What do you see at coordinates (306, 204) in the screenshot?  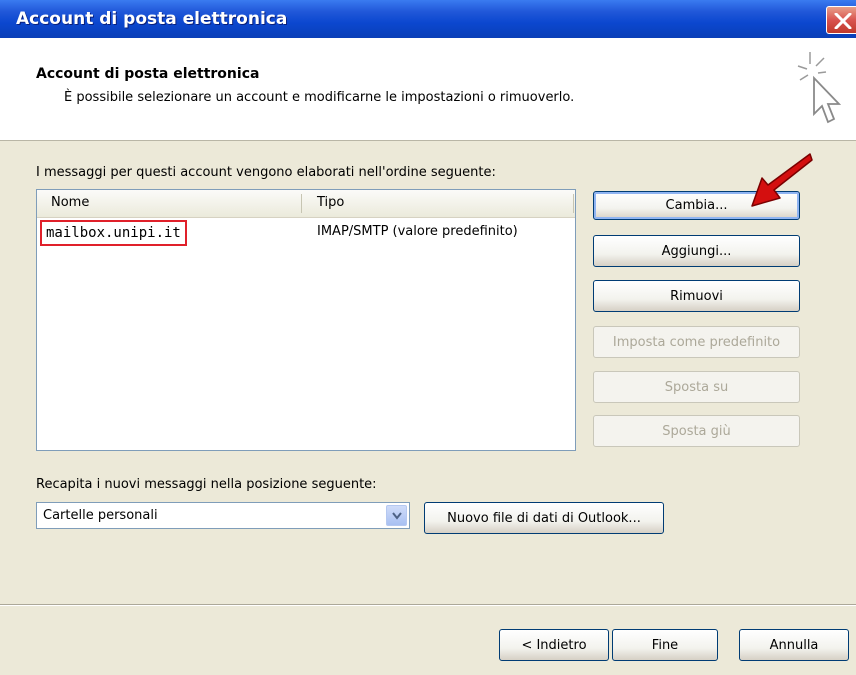 I see `list-header: Nome Tipo` at bounding box center [306, 204].